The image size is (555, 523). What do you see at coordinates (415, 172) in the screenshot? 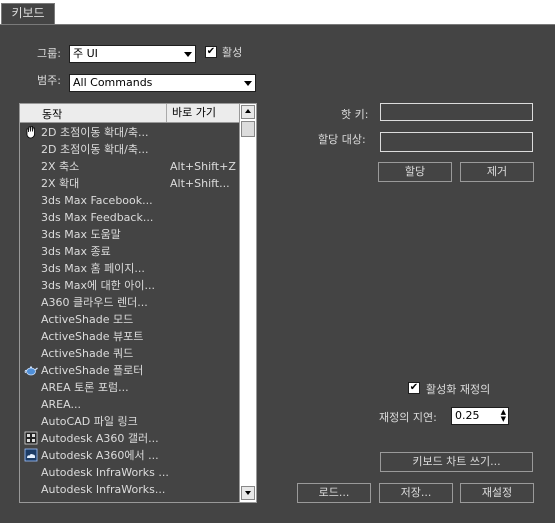
I see `assign-button: 할당` at bounding box center [415, 172].